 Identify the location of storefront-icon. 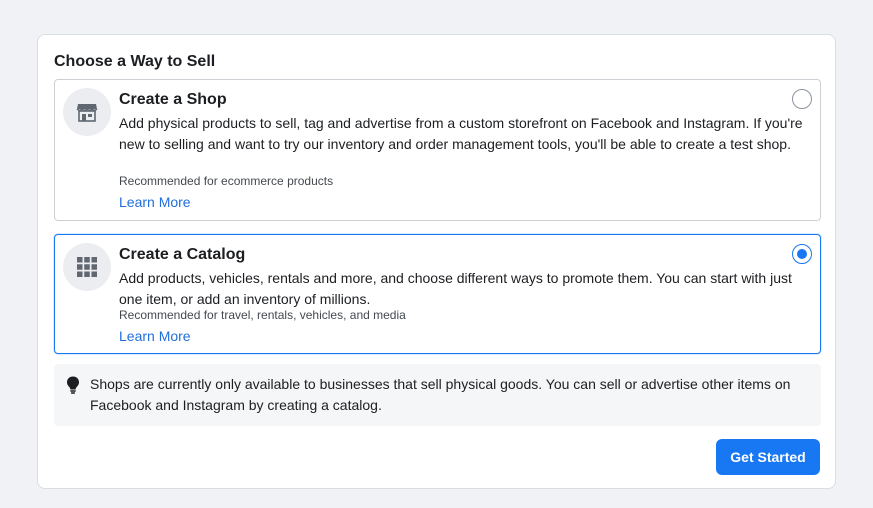
(87, 112).